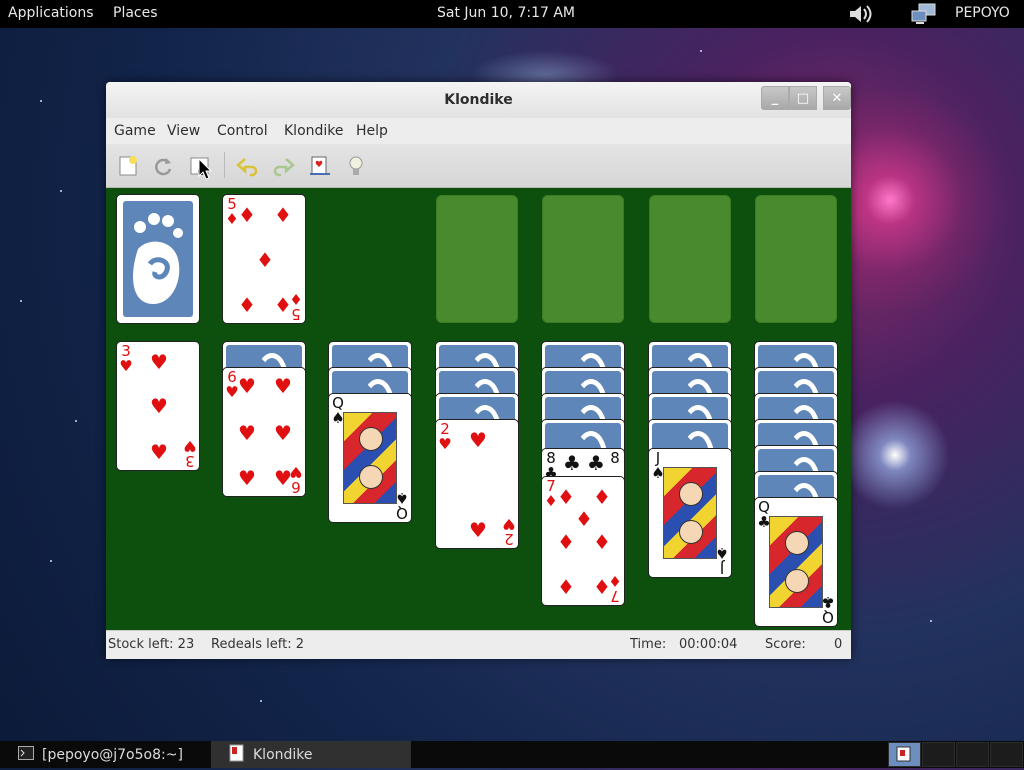 The image size is (1024, 770). Describe the element at coordinates (205, 169) in the screenshot. I see `mouse-cursor-icon` at that location.